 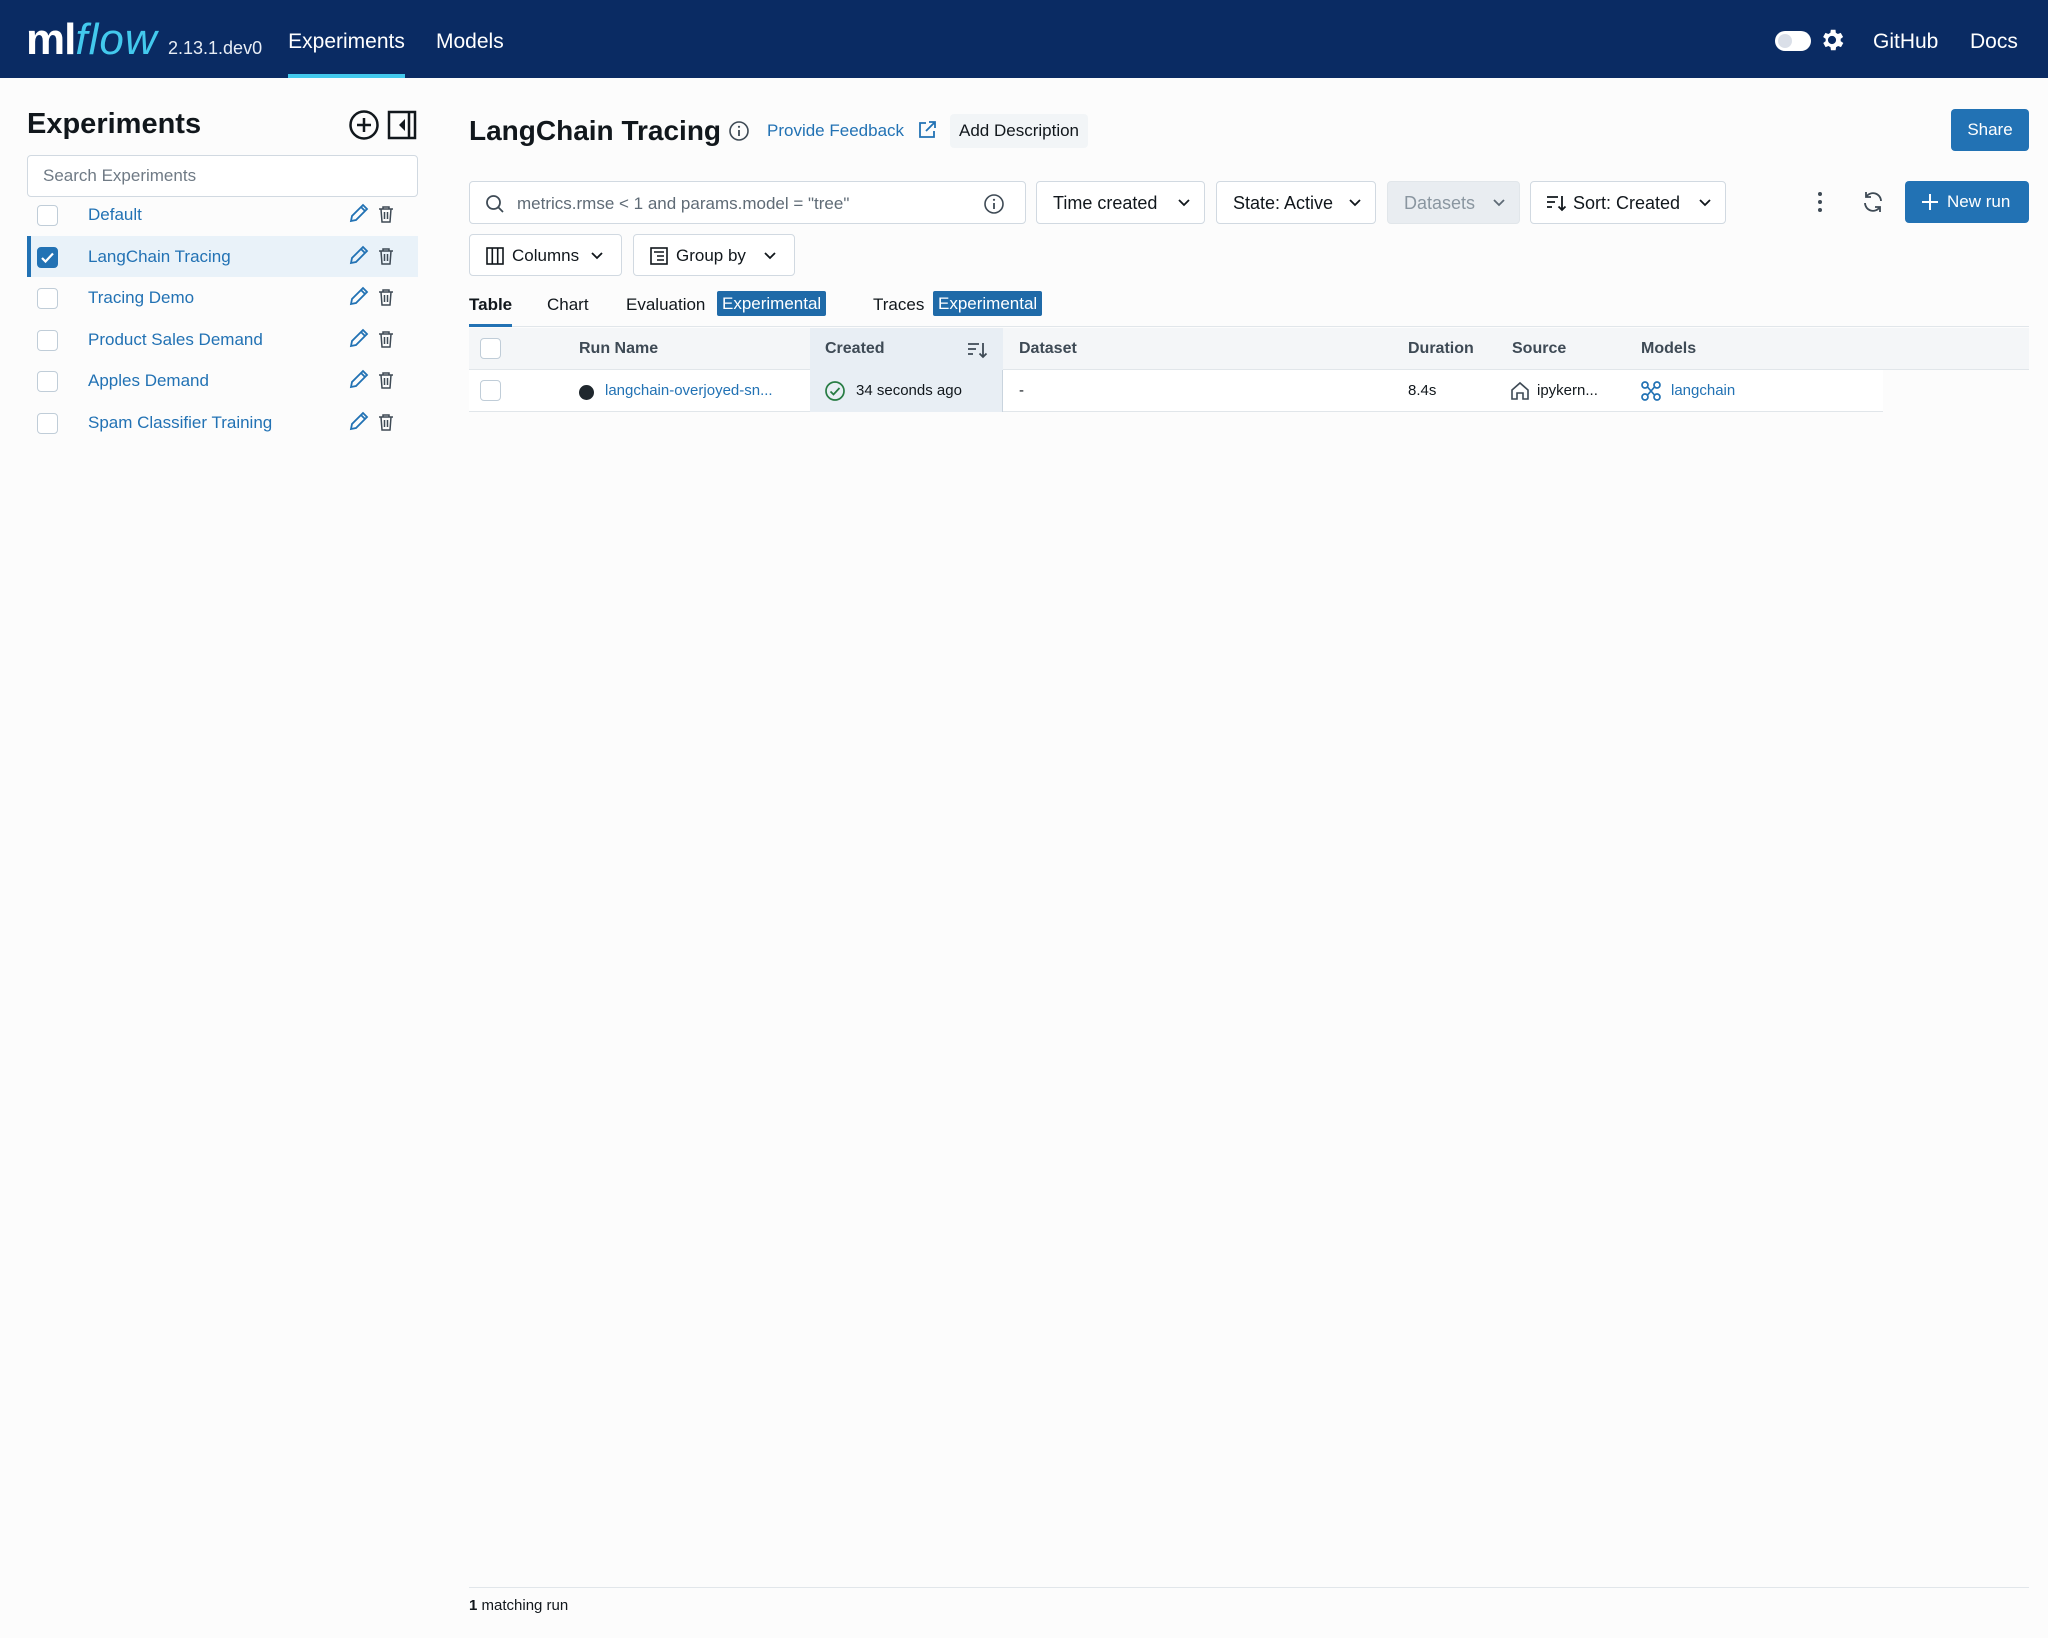 I want to click on experiment-item-product-sales-demand: Product Sales Demand, so click(x=222, y=340).